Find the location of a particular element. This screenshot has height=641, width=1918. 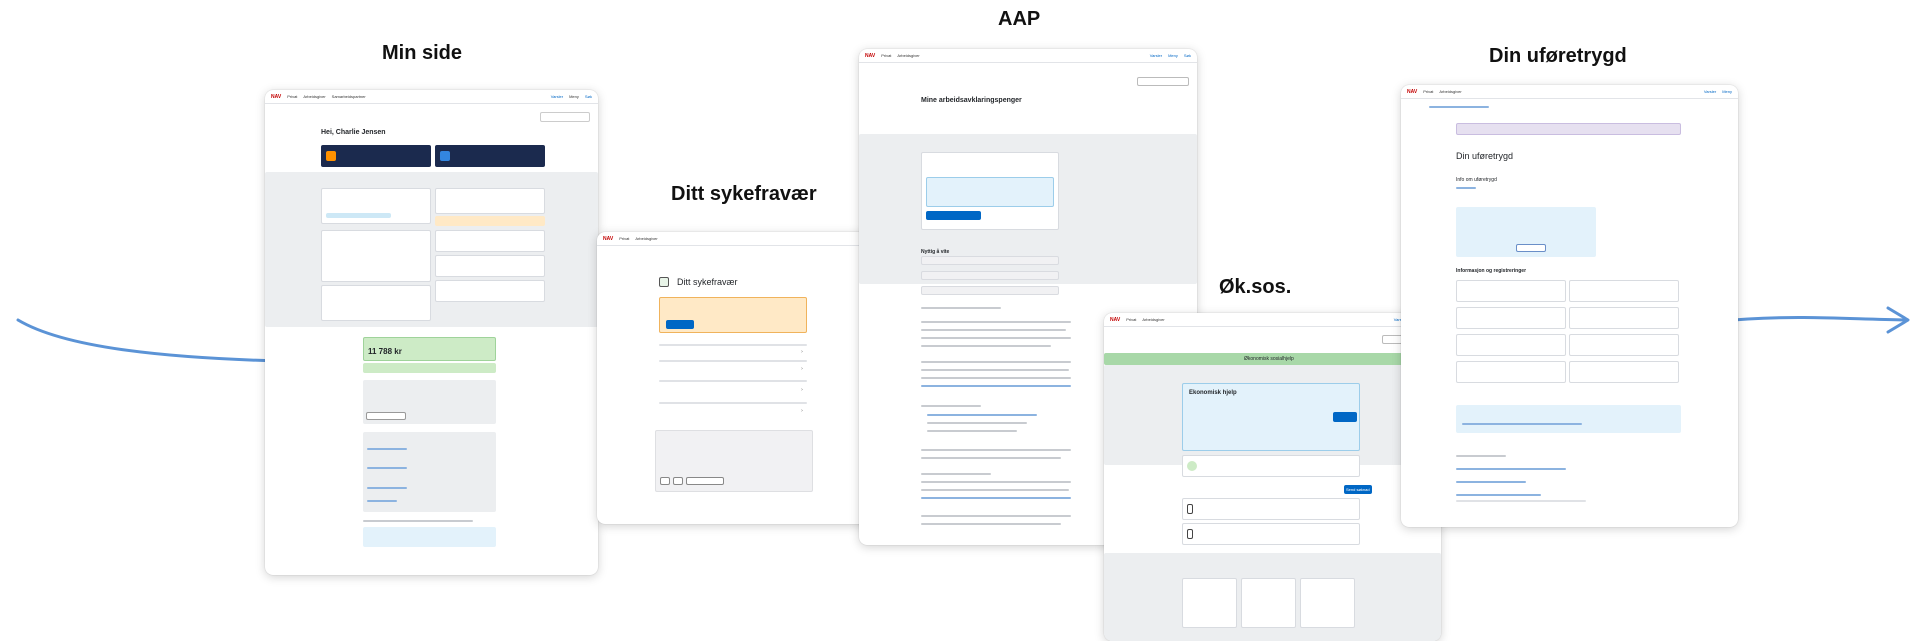

panel-sykefravaer is located at coordinates (376, 206).